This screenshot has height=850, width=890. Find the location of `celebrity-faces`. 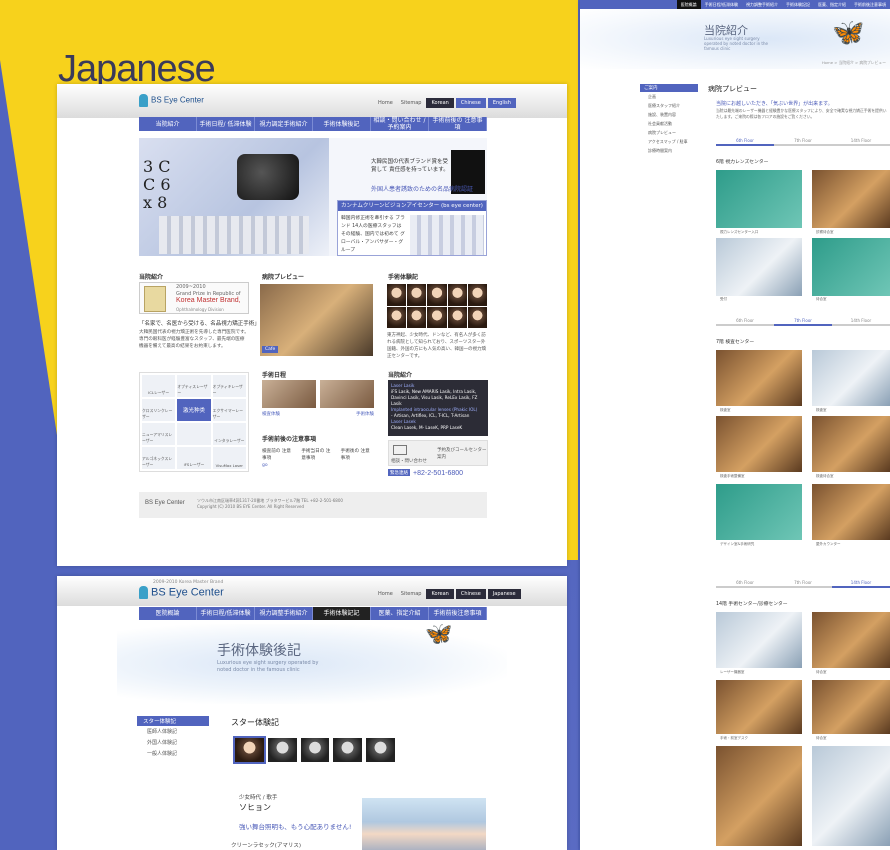

celebrity-faces is located at coordinates (437, 306).